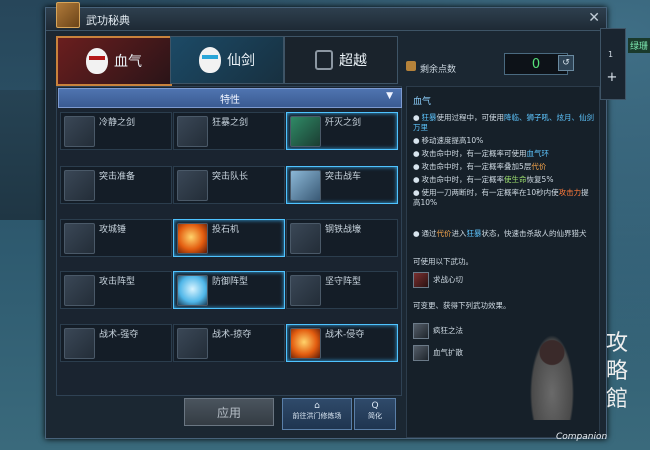  I want to click on red-mask-icon, so click(97, 61).